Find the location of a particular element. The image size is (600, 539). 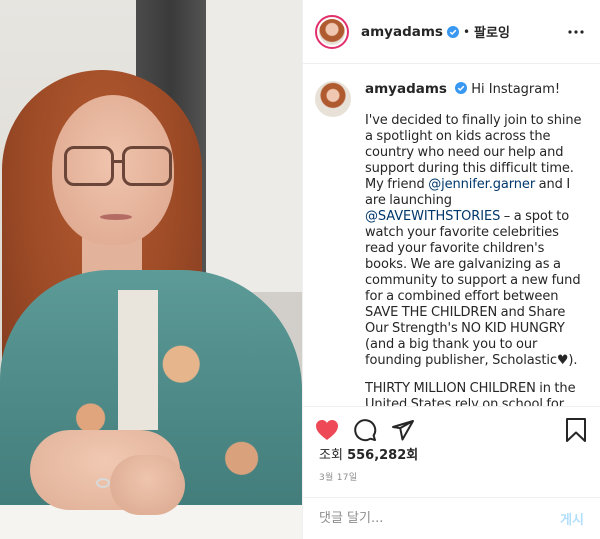

post-date: 3월 17일 is located at coordinates (338, 476).